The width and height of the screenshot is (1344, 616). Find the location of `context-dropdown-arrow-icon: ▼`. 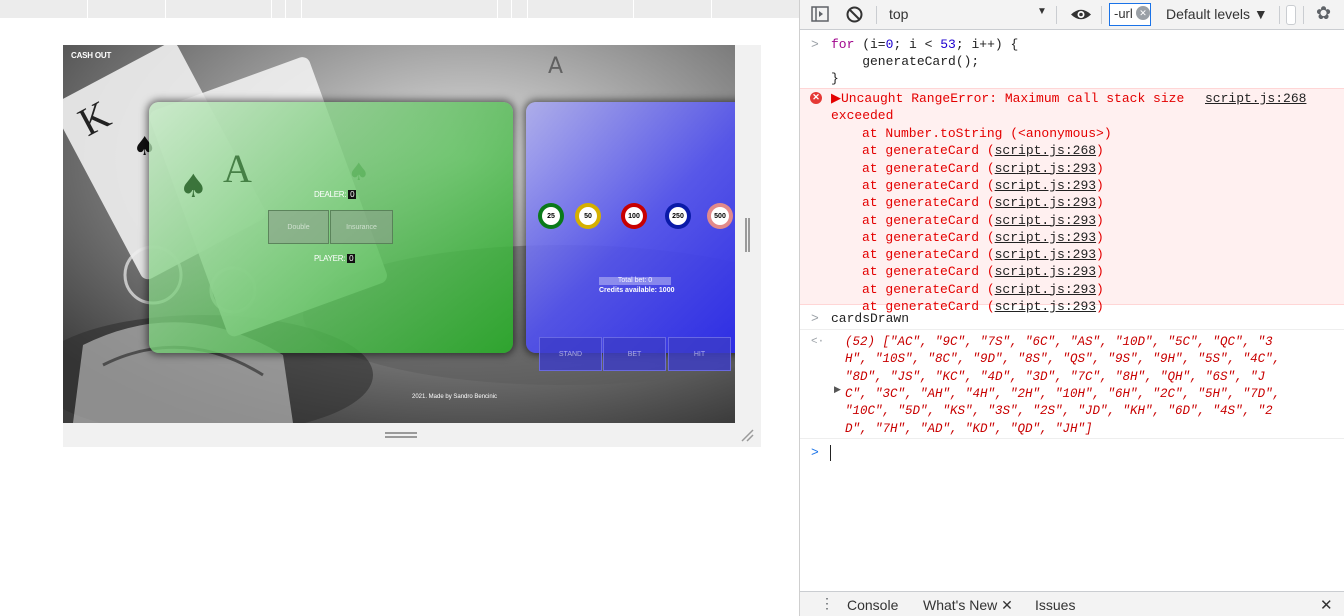

context-dropdown-arrow-icon: ▼ is located at coordinates (1042, 11).